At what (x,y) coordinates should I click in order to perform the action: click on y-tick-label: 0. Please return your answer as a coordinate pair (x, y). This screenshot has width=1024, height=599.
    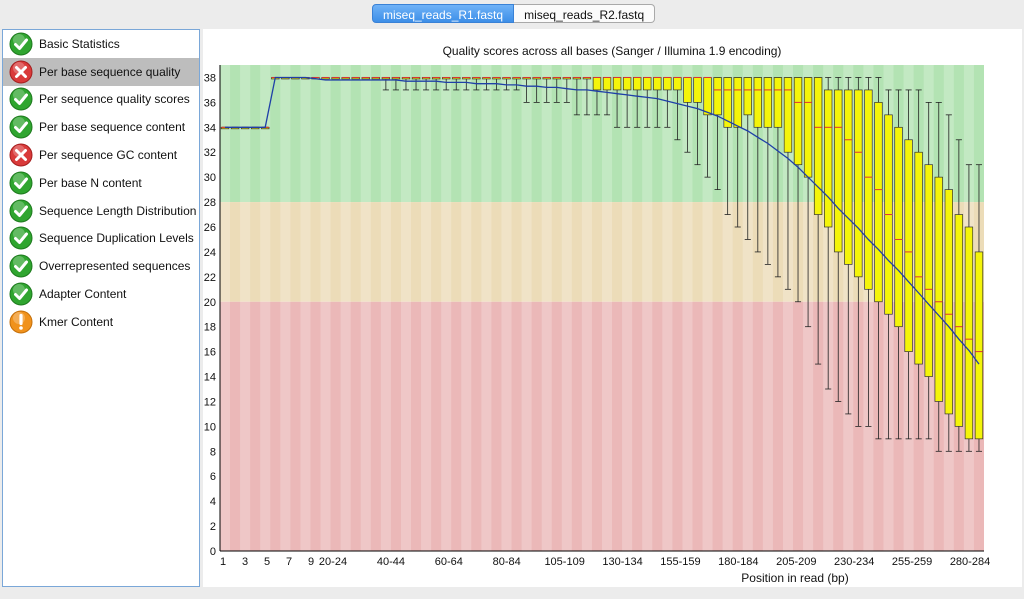
    Looking at the image, I should click on (213, 552).